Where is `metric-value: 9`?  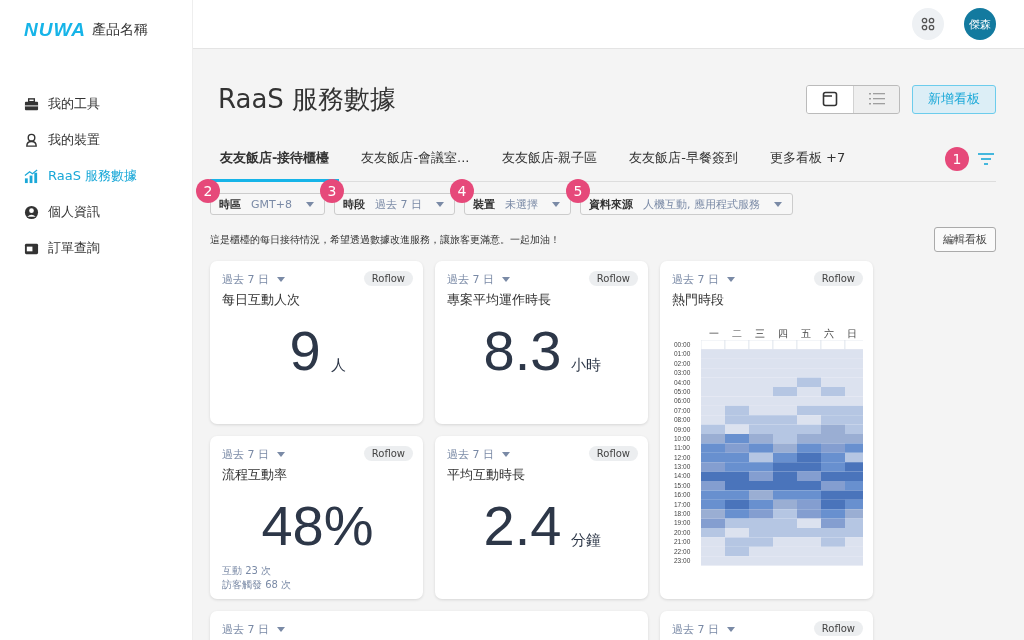
metric-value: 9 is located at coordinates (305, 351).